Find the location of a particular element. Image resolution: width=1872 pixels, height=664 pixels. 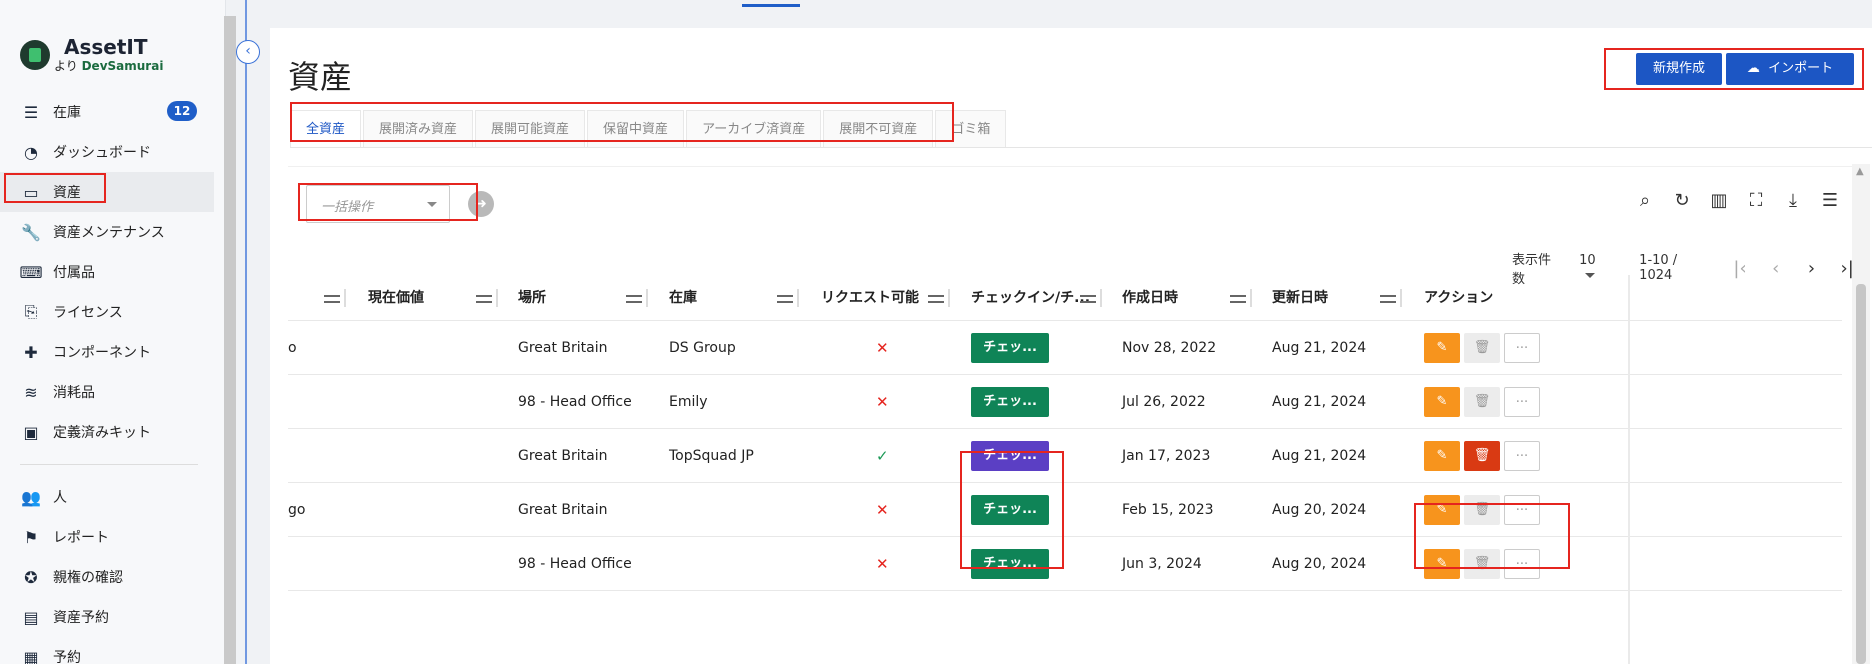

sidebar-scrollbar is located at coordinates (230, 340).